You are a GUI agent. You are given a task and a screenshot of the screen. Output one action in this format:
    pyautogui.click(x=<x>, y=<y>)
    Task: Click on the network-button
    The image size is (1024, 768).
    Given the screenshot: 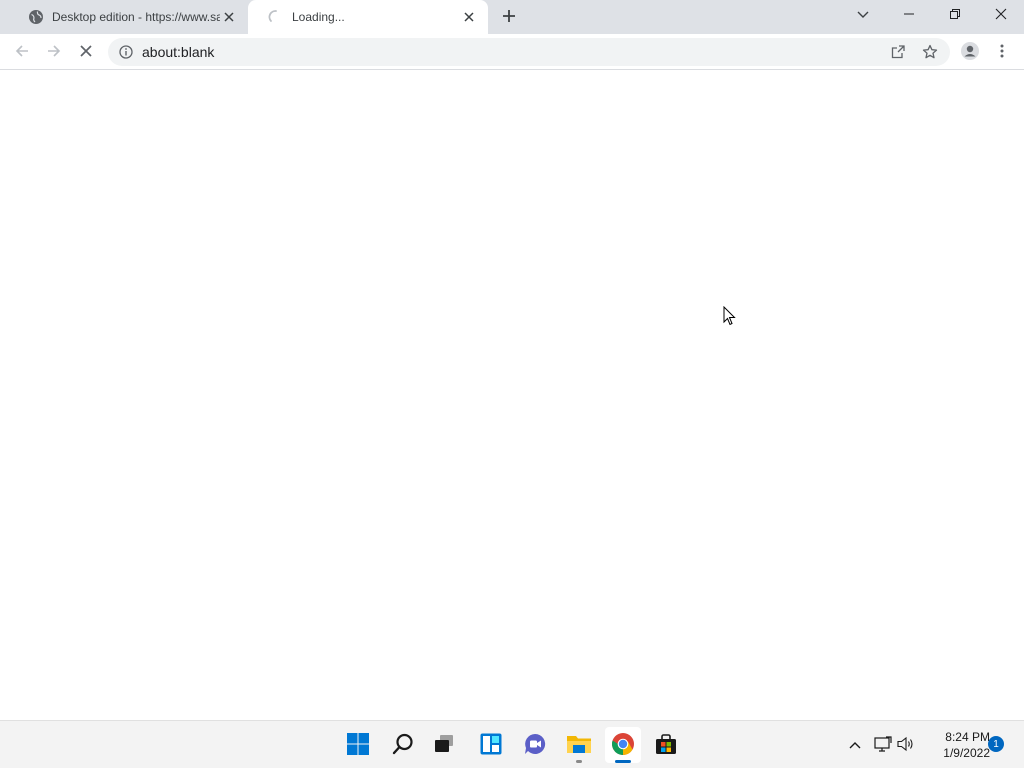 What is the action you would take?
    pyautogui.click(x=883, y=745)
    